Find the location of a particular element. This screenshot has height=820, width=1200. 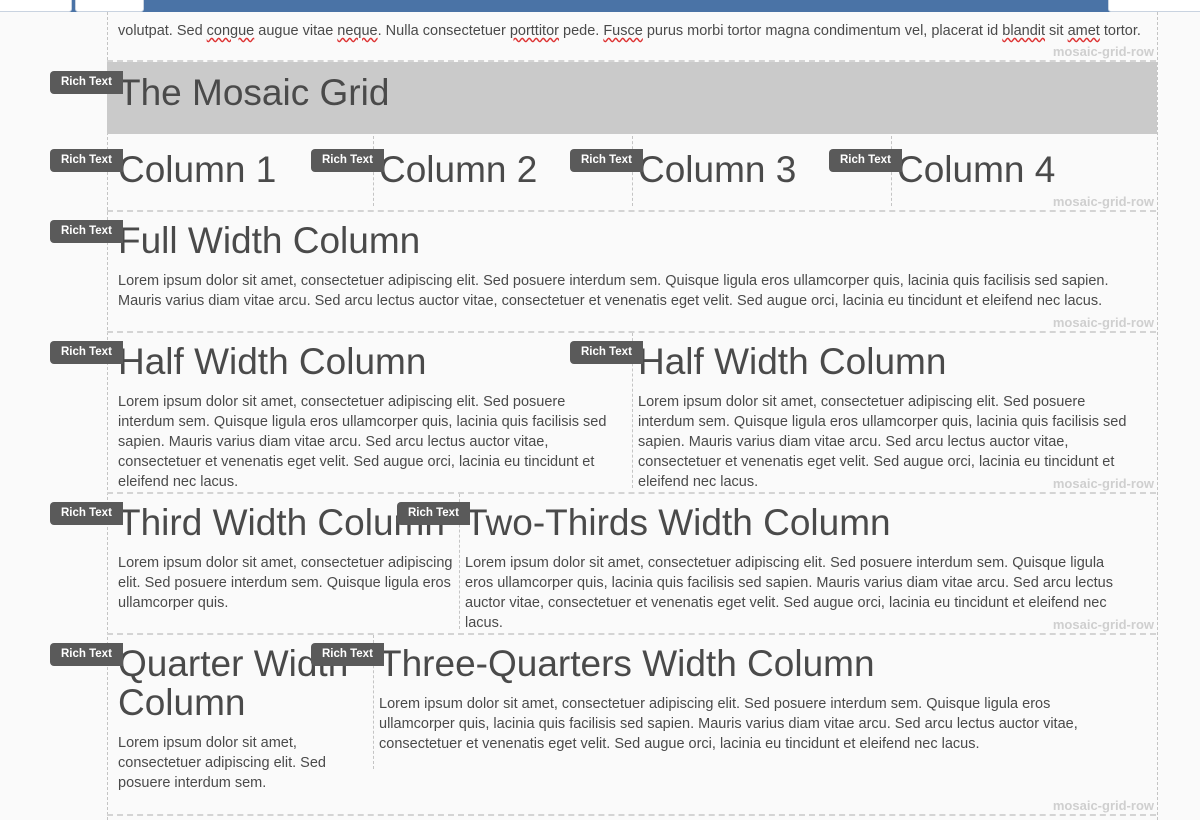

column-heading: Two-Thirds Width Column is located at coordinates (678, 522).